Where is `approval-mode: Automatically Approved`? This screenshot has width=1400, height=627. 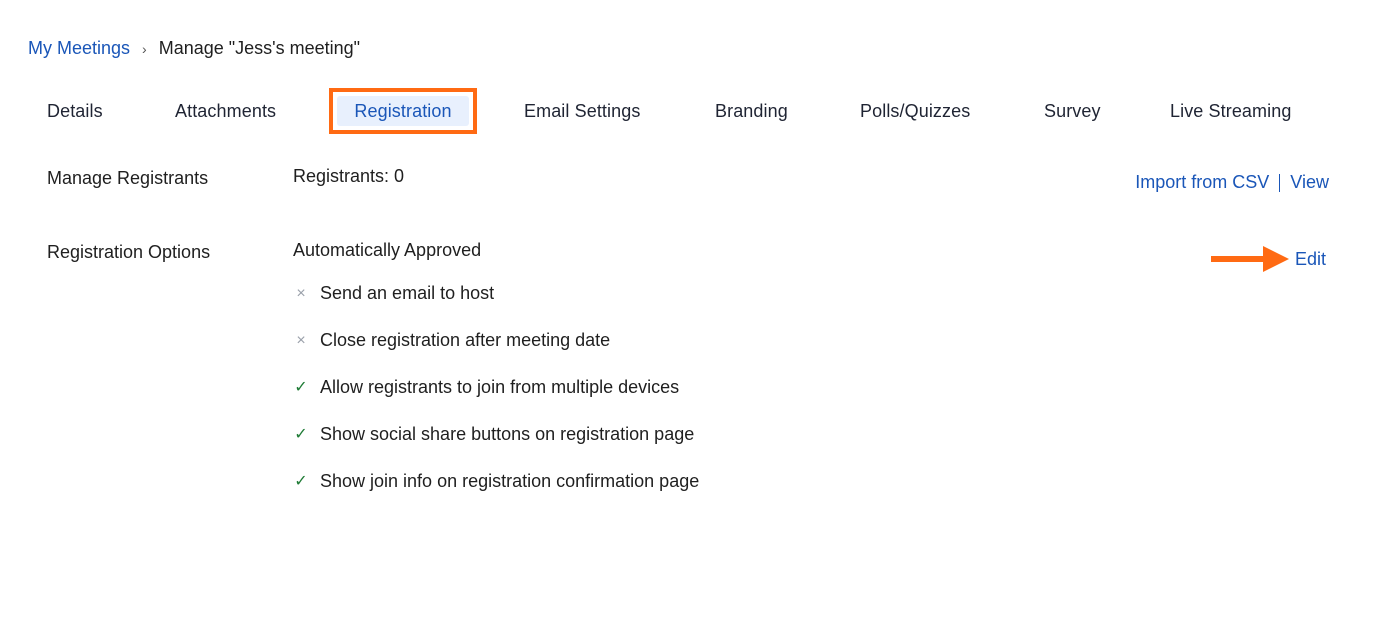 approval-mode: Automatically Approved is located at coordinates (387, 250).